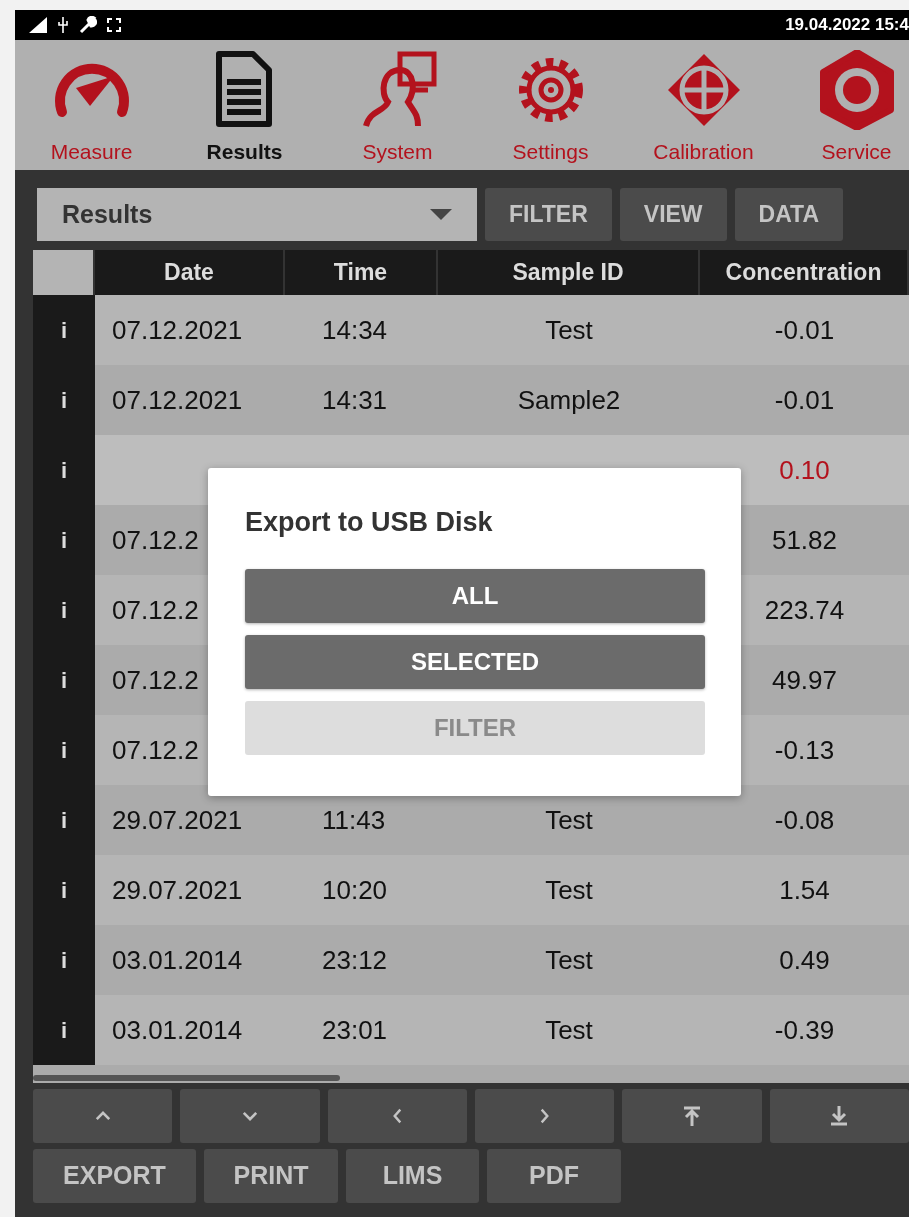 This screenshot has width=909, height=1217. What do you see at coordinates (271, 1176) in the screenshot?
I see `action-button: PRINT` at bounding box center [271, 1176].